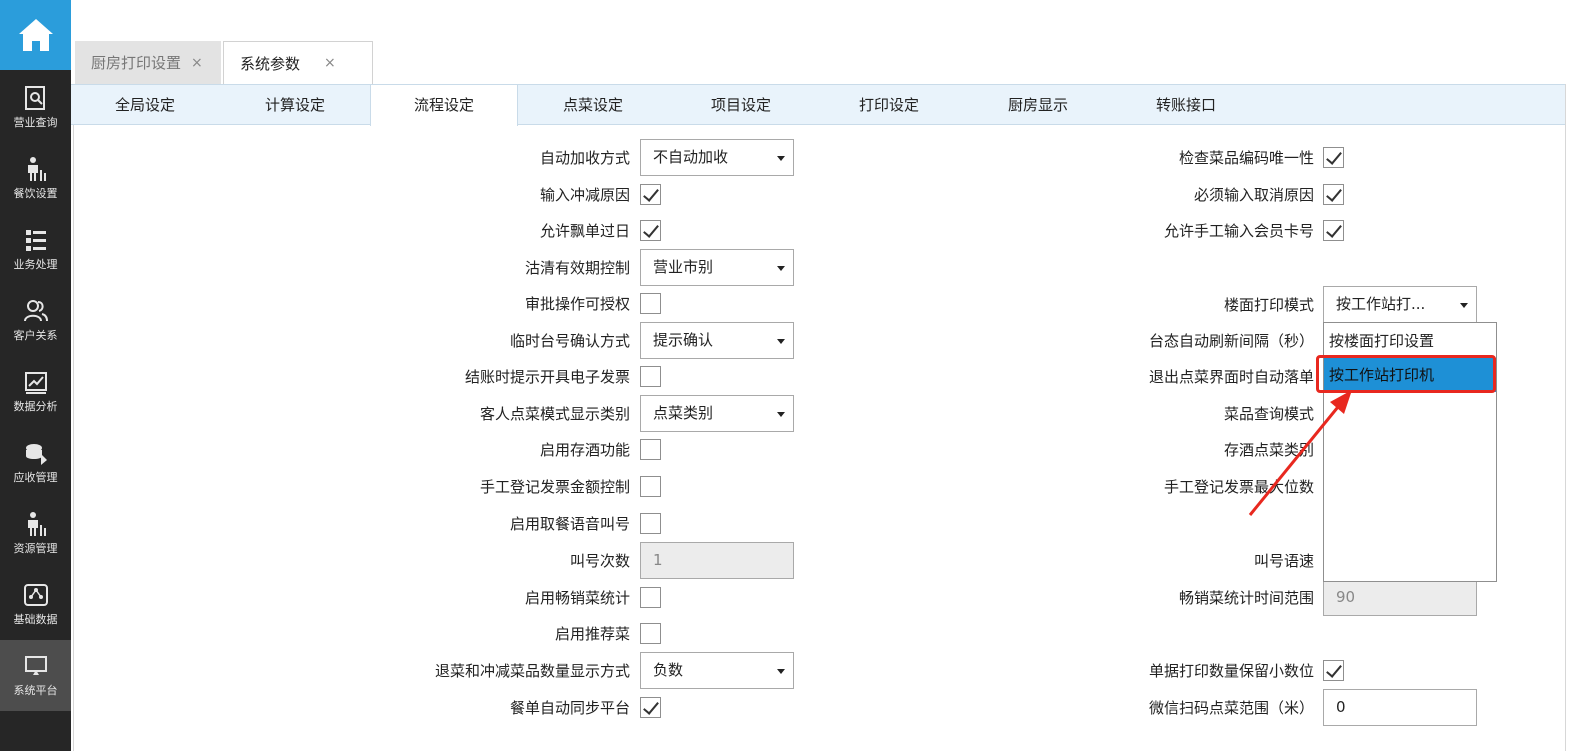  Describe the element at coordinates (1283, 561) in the screenshot. I see `label-call-speed: 叫号语速` at that location.